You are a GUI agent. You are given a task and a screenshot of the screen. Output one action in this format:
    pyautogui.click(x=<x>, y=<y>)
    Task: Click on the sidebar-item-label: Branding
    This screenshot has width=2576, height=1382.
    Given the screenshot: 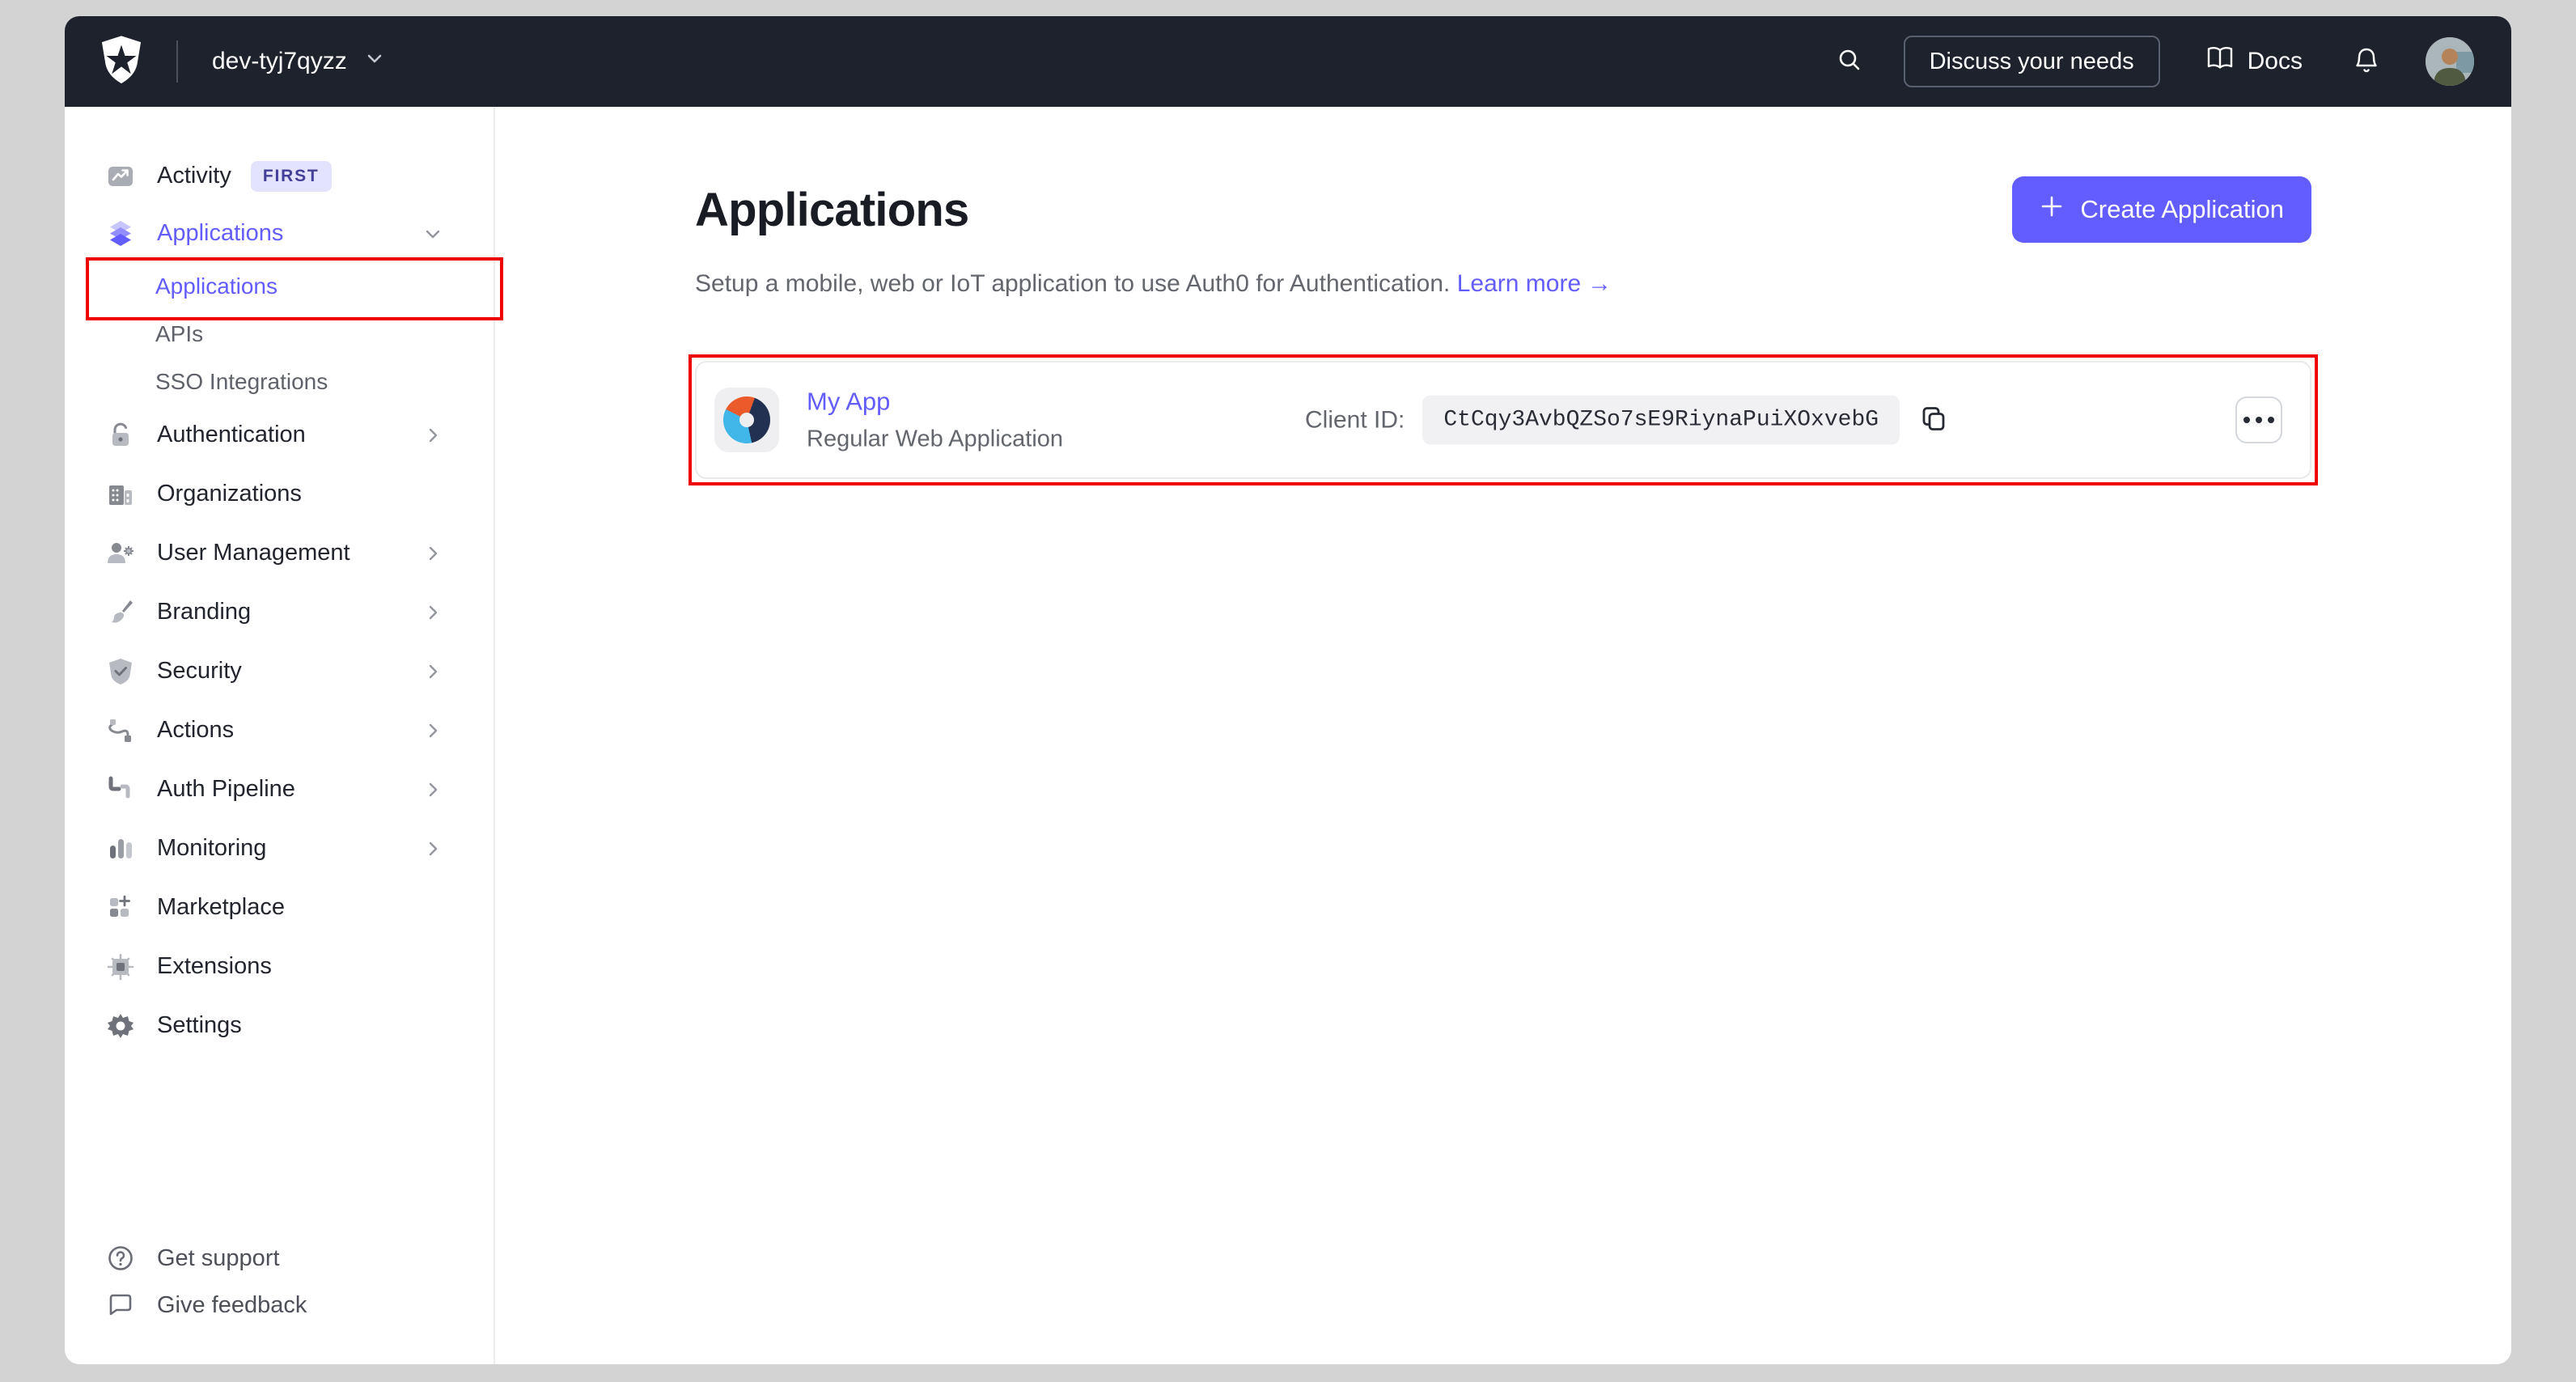 What is the action you would take?
    pyautogui.click(x=204, y=612)
    